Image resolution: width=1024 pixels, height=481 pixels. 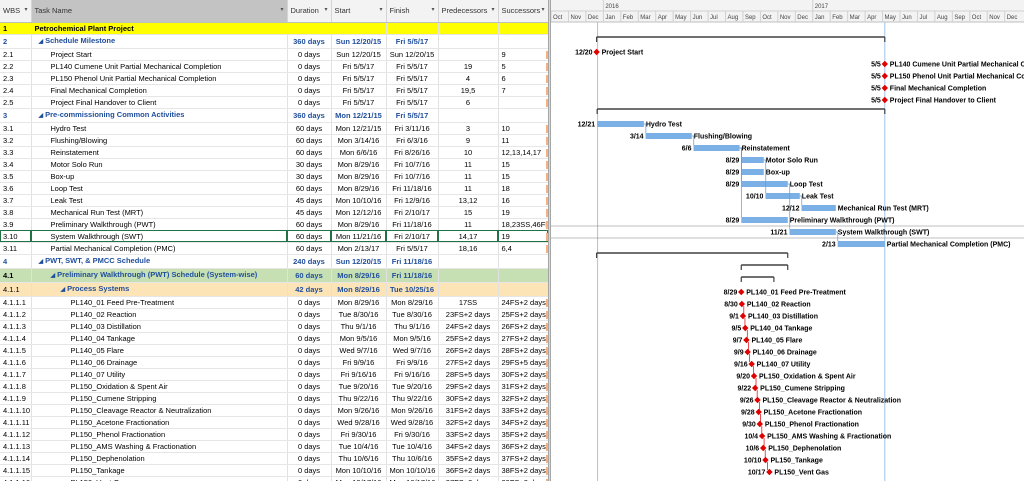 I want to click on wbs-cell: 3.1, so click(x=16, y=128).